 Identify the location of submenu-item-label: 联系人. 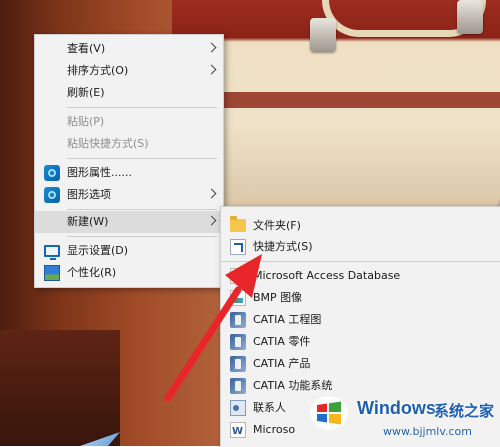
(269, 407).